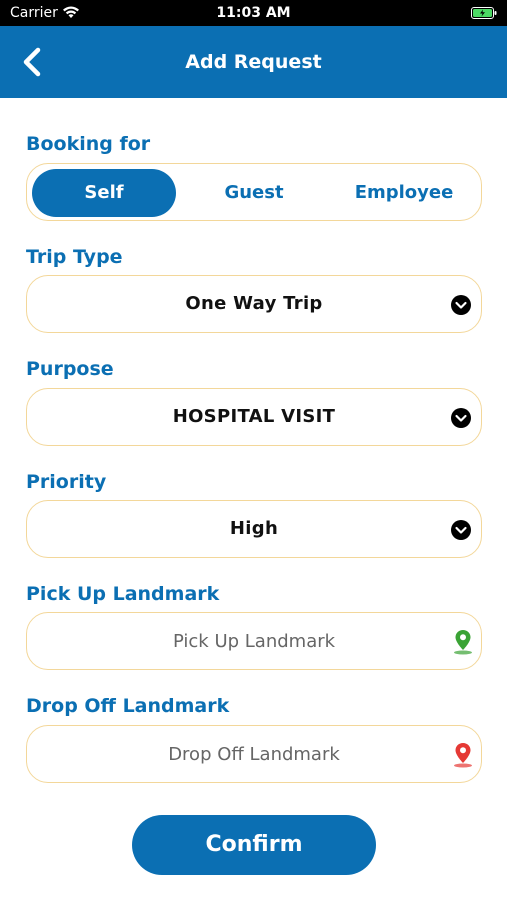 The height and width of the screenshot is (900, 507). I want to click on purpose-select: HOSPITAL VISIT, so click(254, 417).